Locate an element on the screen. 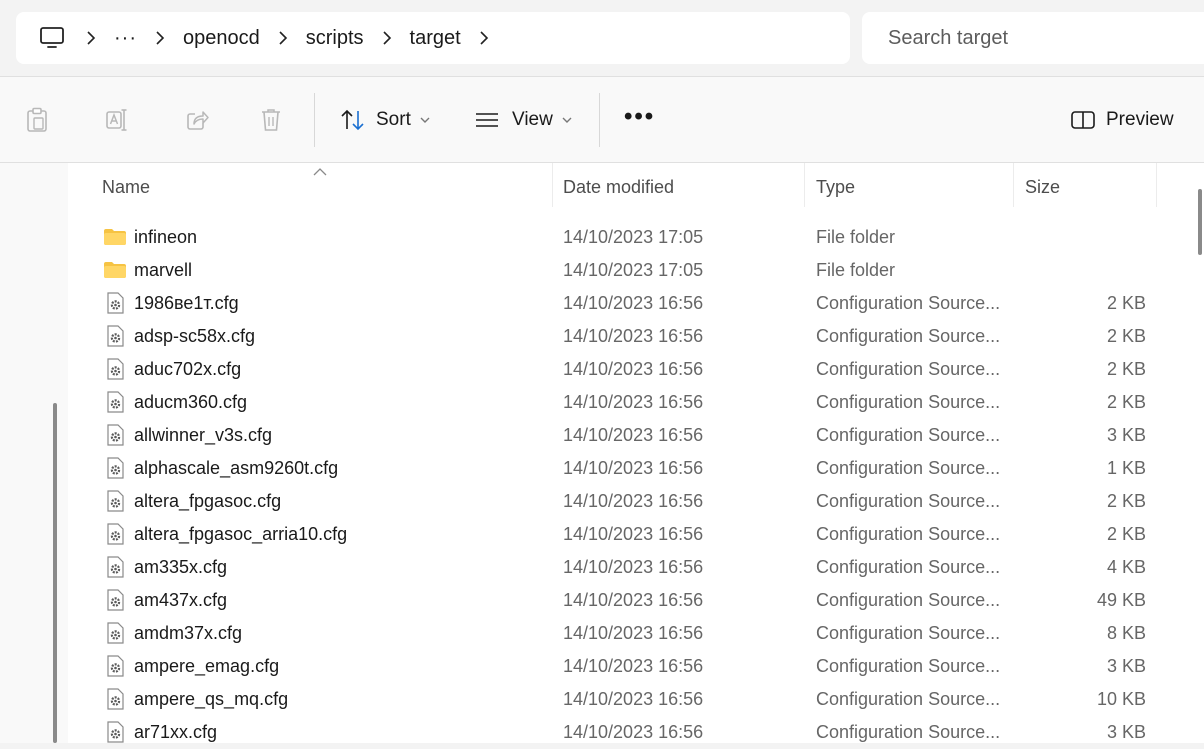  sort-ascending-icon is located at coordinates (320, 172).